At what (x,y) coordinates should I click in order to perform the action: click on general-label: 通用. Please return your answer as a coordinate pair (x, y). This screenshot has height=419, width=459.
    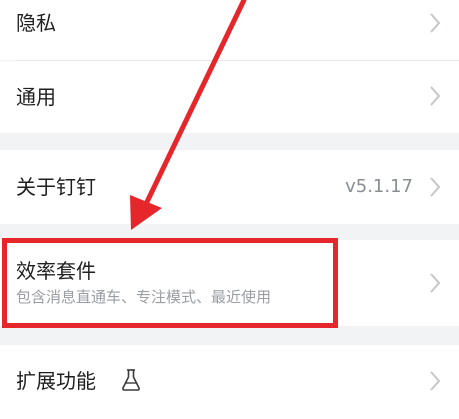
    Looking at the image, I should click on (36, 97).